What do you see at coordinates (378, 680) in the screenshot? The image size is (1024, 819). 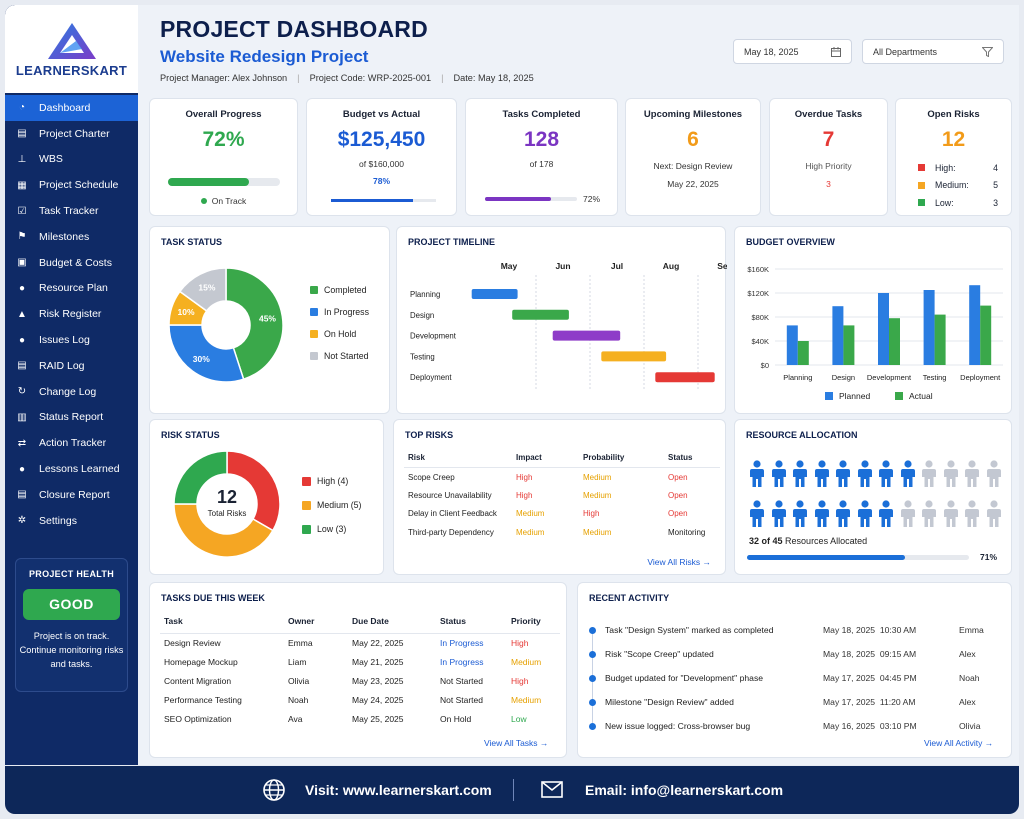 I see `table-cell: May 23, 2025` at bounding box center [378, 680].